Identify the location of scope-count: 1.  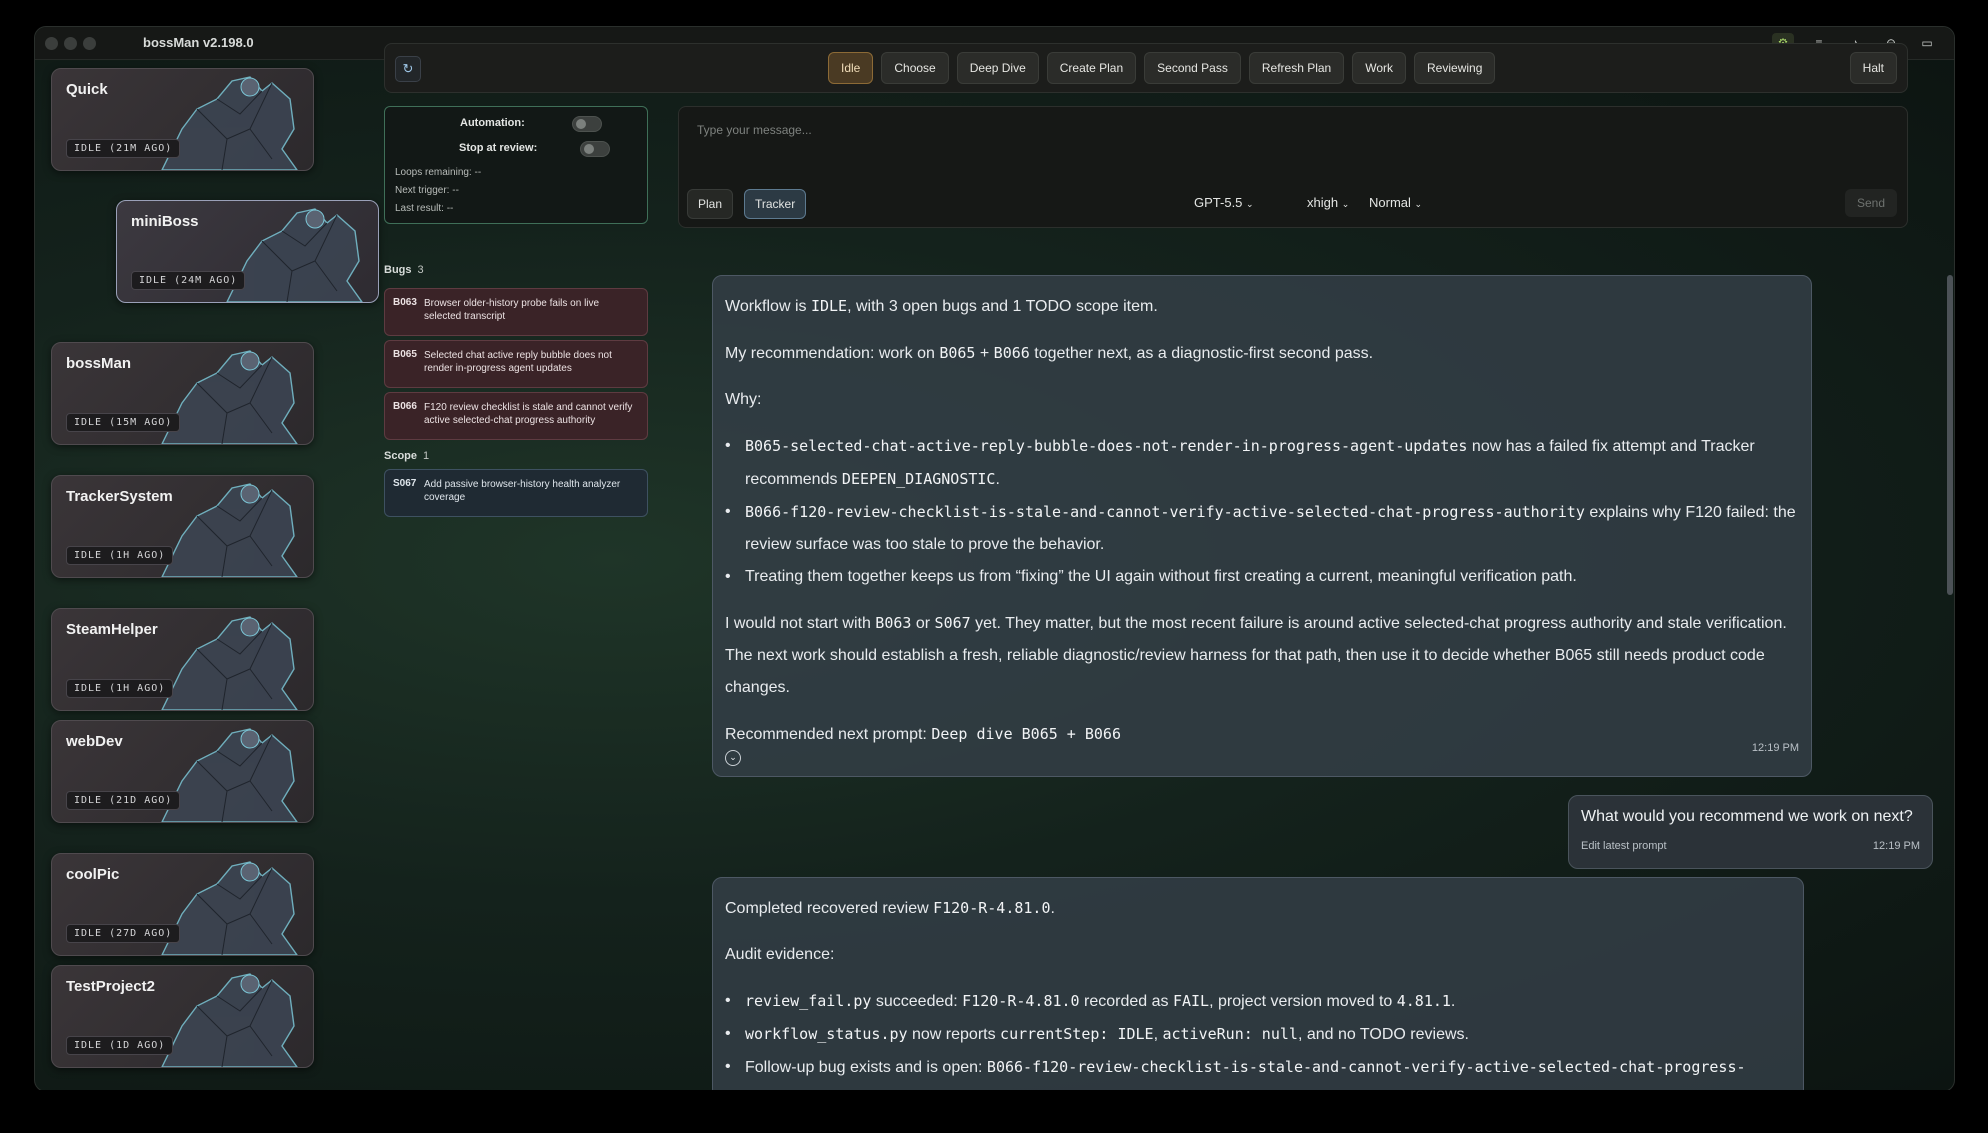
(426, 456).